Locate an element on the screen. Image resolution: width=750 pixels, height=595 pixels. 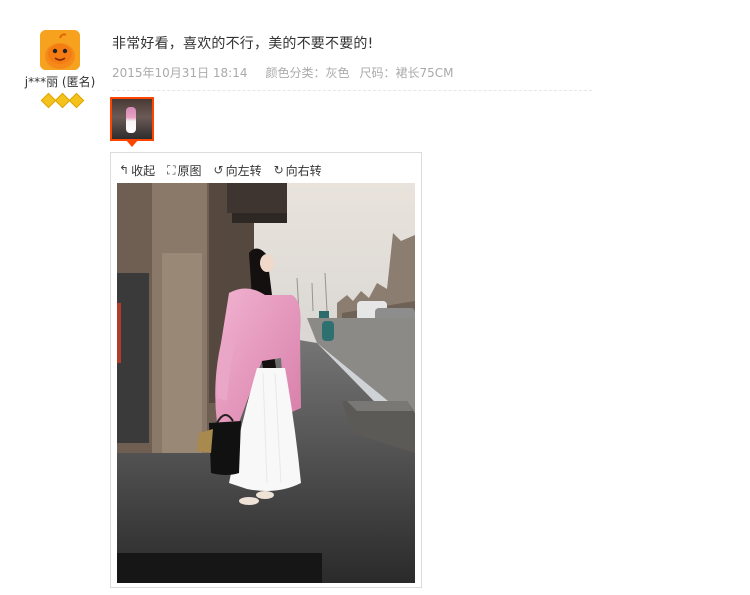
original-size-button: ⛶ 原图 is located at coordinates (184, 170).